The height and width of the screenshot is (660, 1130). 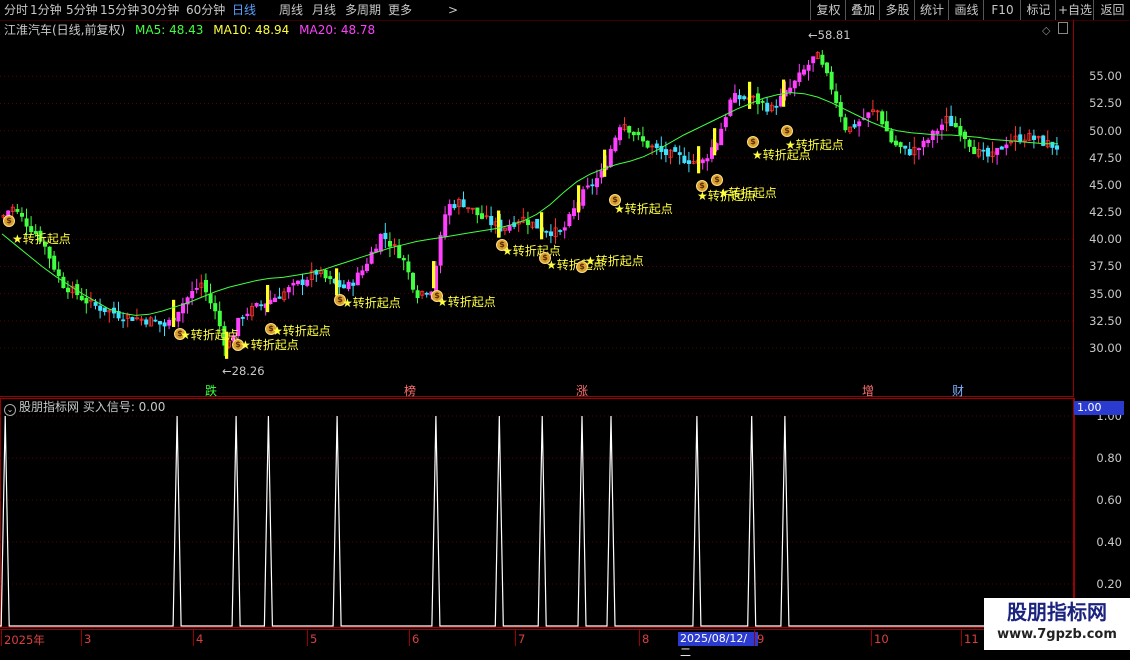 I want to click on price-tick: 52.50, so click(x=1105, y=103).